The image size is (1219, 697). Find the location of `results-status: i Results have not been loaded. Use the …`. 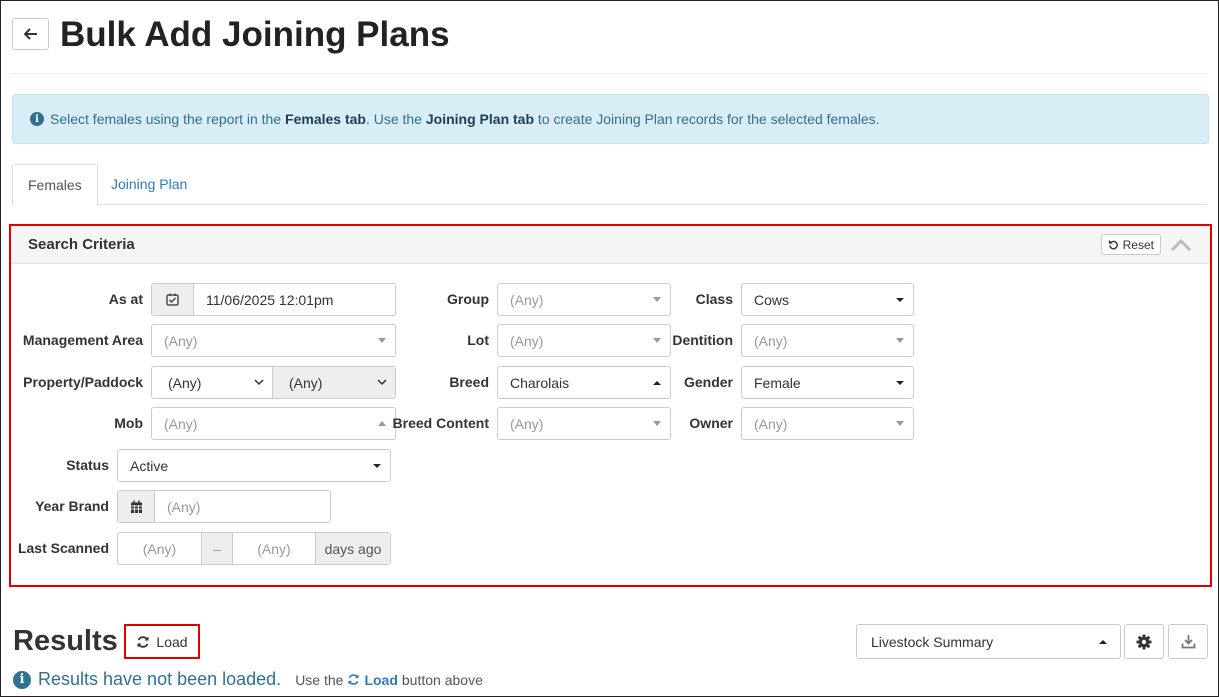

results-status: i Results have not been loaded. Use the … is located at coordinates (248, 679).